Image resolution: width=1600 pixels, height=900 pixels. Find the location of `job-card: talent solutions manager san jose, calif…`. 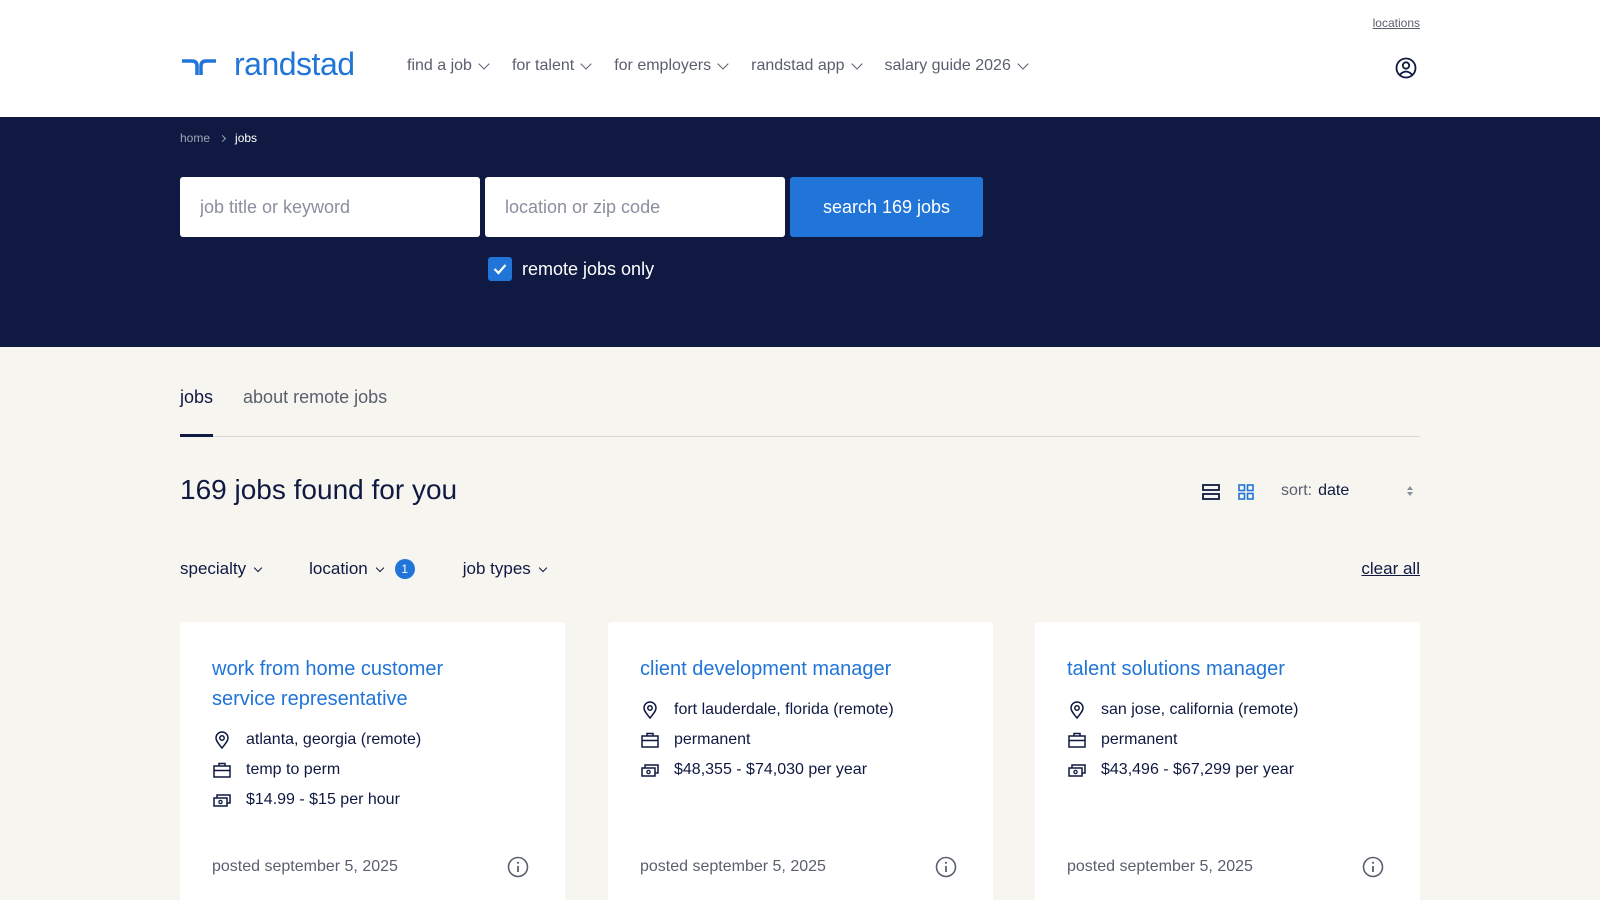

job-card: talent solutions manager san jose, calif… is located at coordinates (1227, 761).